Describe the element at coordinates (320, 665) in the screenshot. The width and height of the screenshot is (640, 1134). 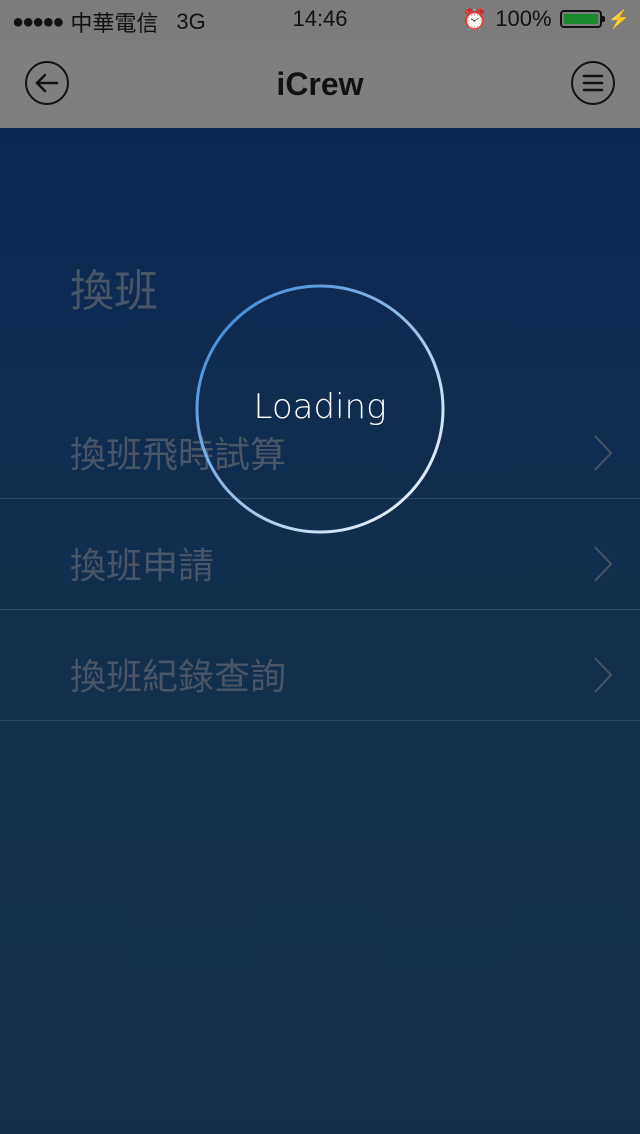
I see `menu-item-shift-record-query: 換班紀錄查詢` at that location.